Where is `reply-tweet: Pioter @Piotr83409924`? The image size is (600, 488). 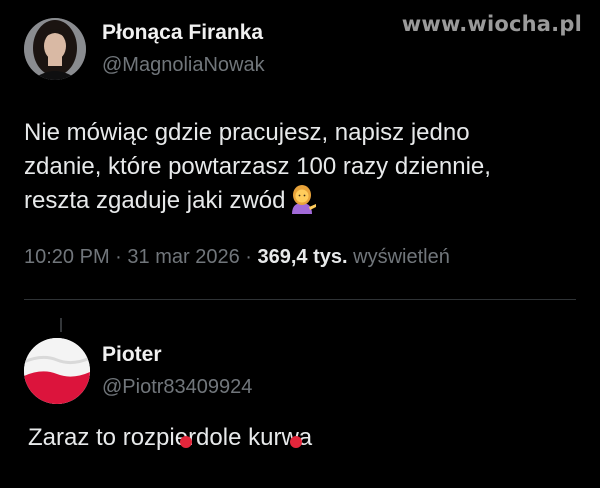 reply-tweet: Pioter @Piotr83409924 is located at coordinates (300, 371).